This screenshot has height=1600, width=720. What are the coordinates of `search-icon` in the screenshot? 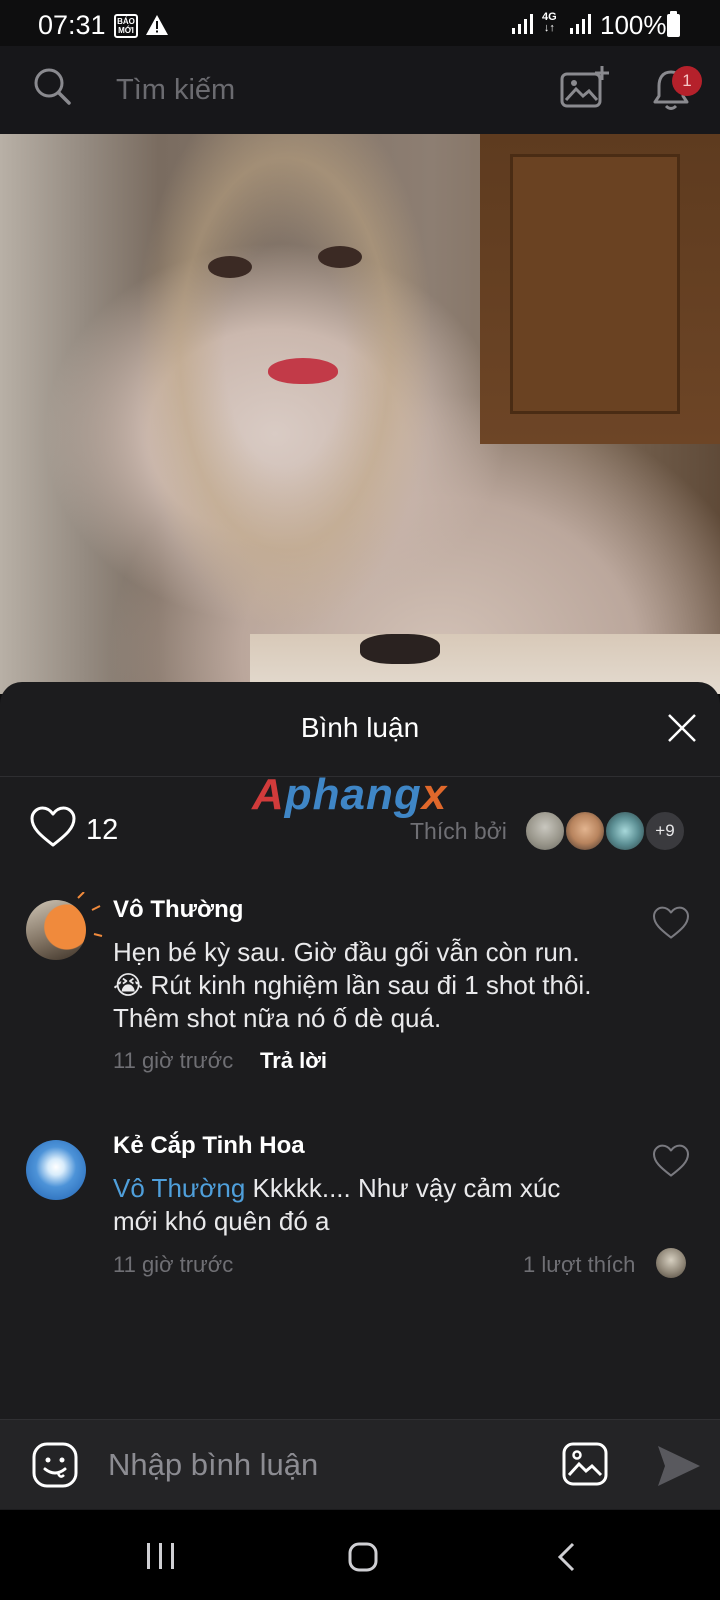 It's located at (52, 86).